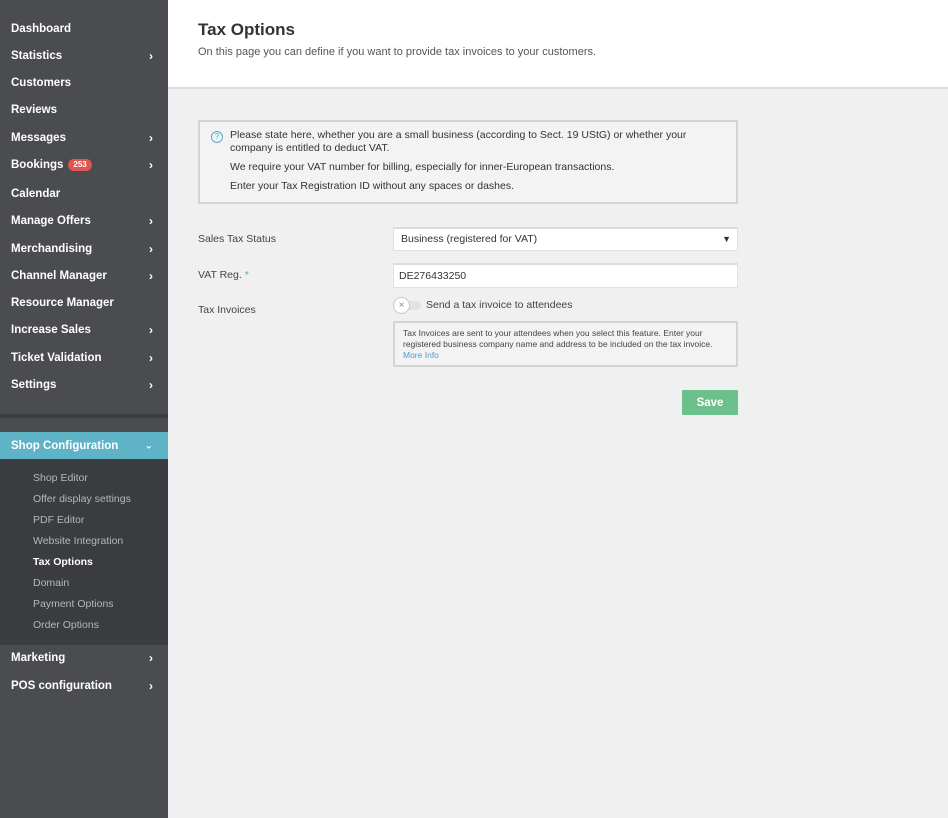 The width and height of the screenshot is (948, 818). Describe the element at coordinates (726, 239) in the screenshot. I see `dropdown-arrow-icon: ▼` at that location.